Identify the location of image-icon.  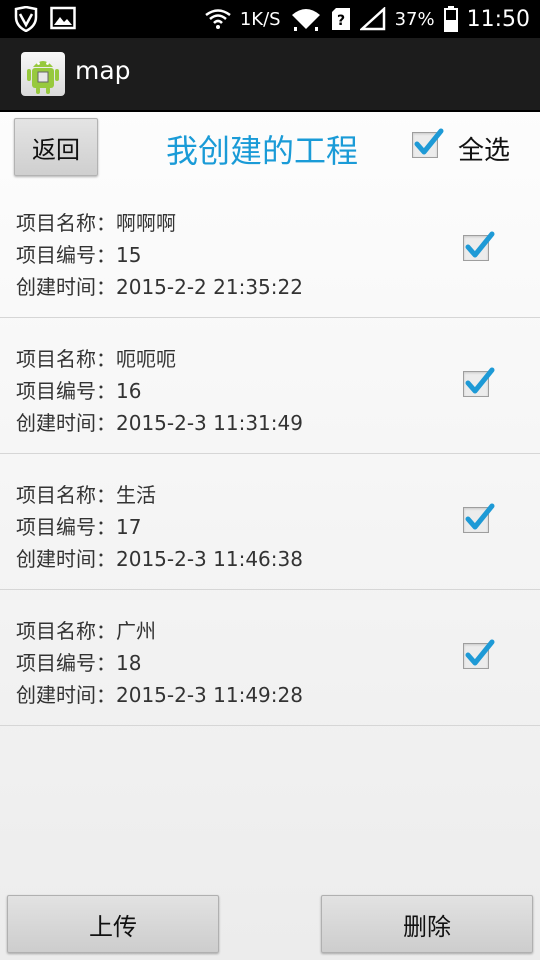
(63, 18).